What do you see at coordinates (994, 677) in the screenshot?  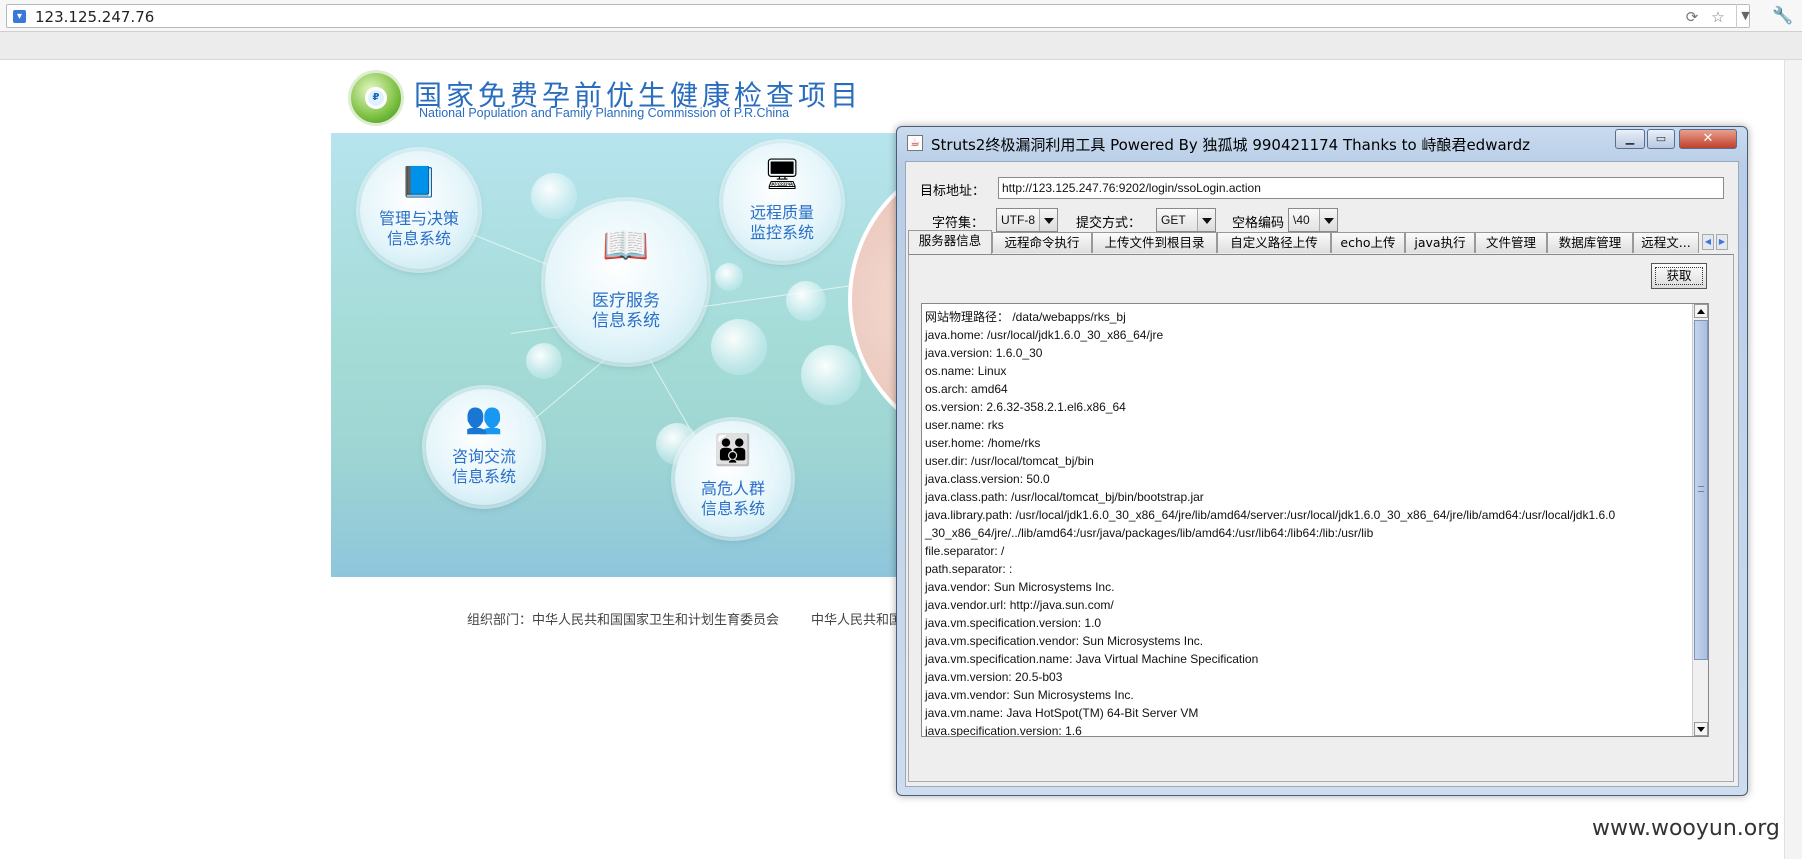 I see `info-line: java.vm.version: 20.5-b03` at bounding box center [994, 677].